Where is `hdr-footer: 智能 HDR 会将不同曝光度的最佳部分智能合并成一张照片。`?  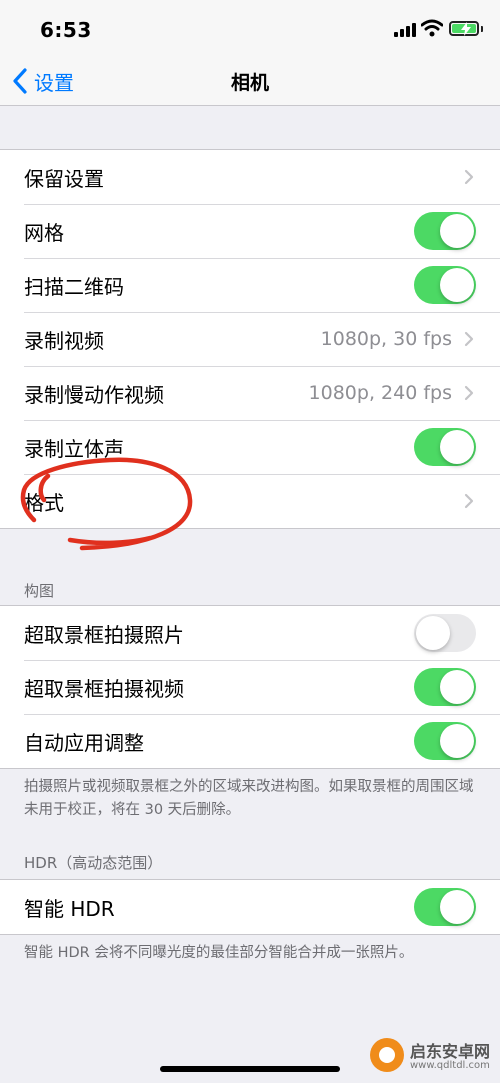
hdr-footer: 智能 HDR 会将不同曝光度的最佳部分智能合并成一张照片。 is located at coordinates (219, 953).